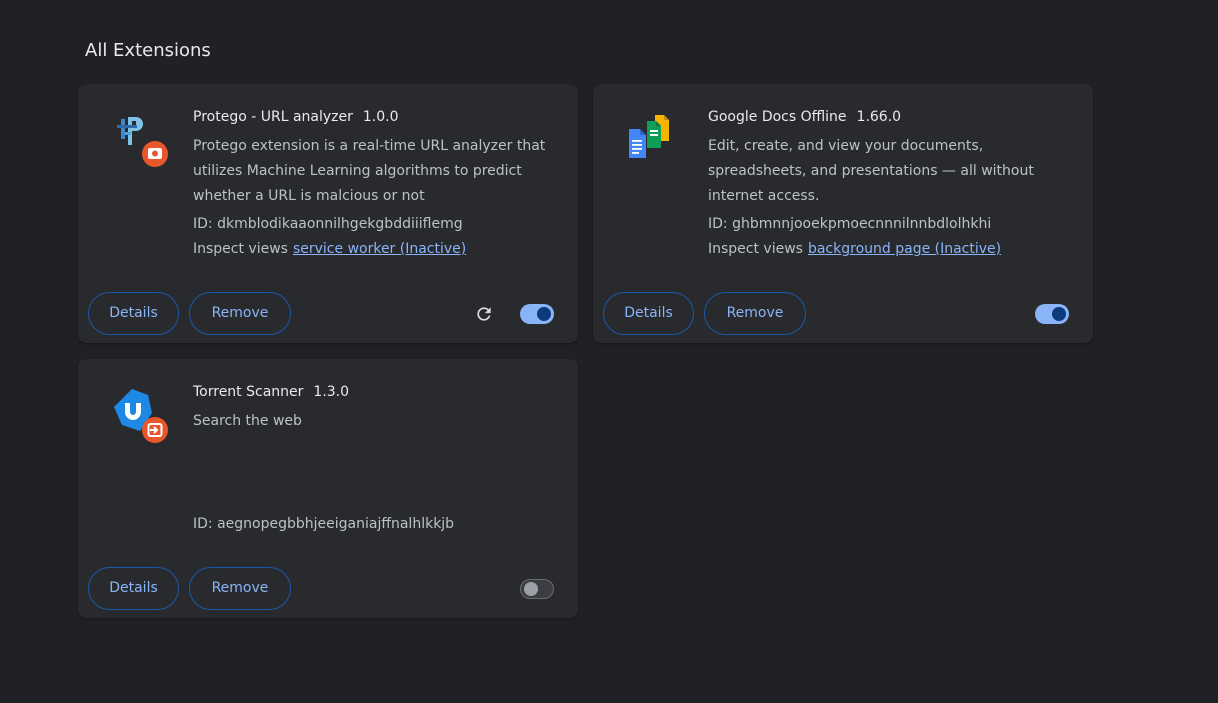 This screenshot has height=703, width=1218. I want to click on google-docs-icon, so click(655, 140).